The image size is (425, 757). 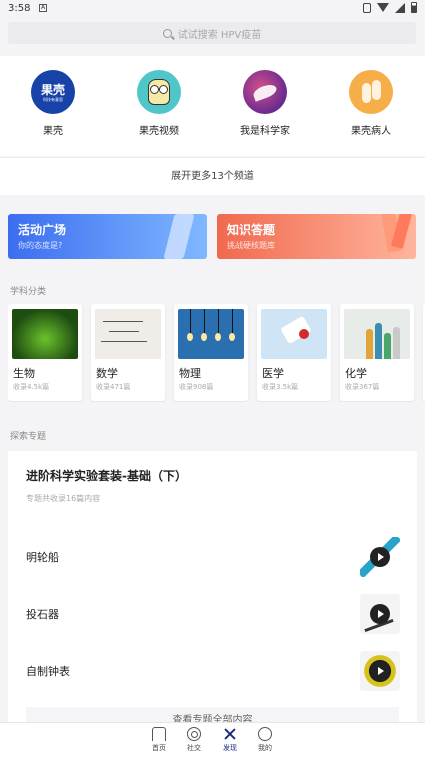 I want to click on channel-grid: 果壳 科技有意思 果壳 果壳视频 我是科学家 果壳病人, so click(x=212, y=106).